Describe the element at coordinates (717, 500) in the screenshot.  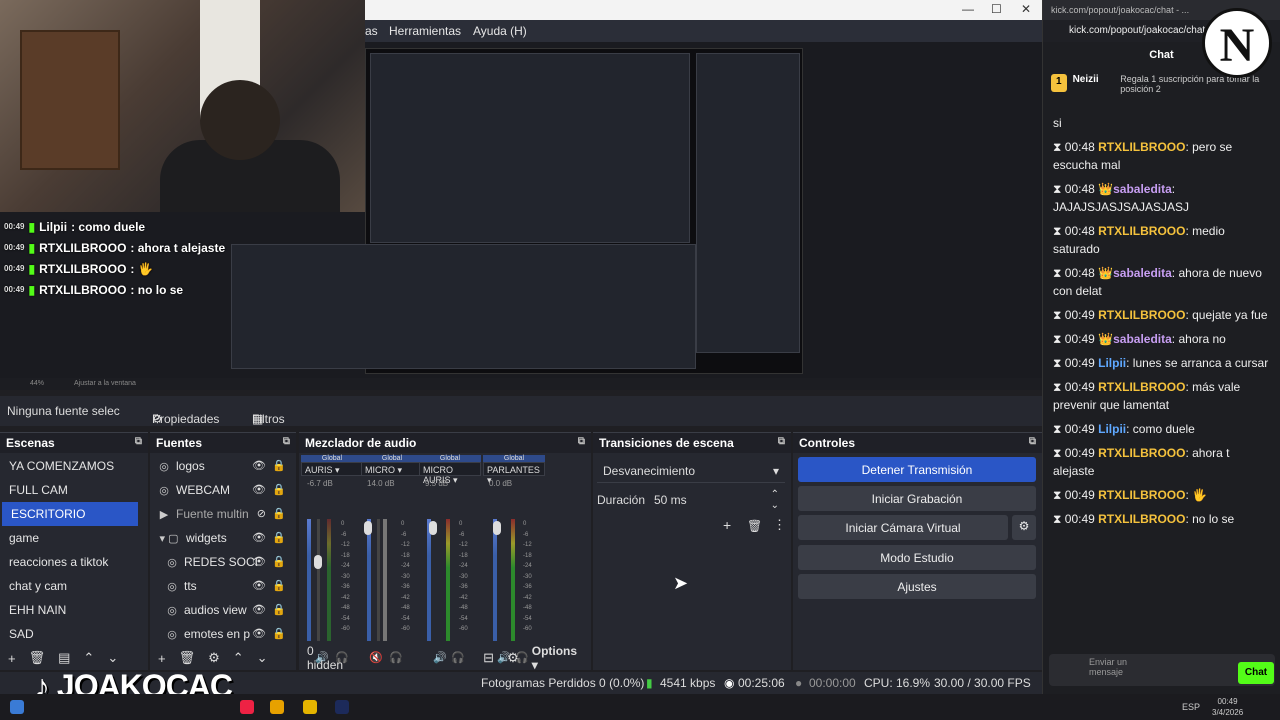
I see `duration-input: 50 ms ⌃ ⌄` at that location.